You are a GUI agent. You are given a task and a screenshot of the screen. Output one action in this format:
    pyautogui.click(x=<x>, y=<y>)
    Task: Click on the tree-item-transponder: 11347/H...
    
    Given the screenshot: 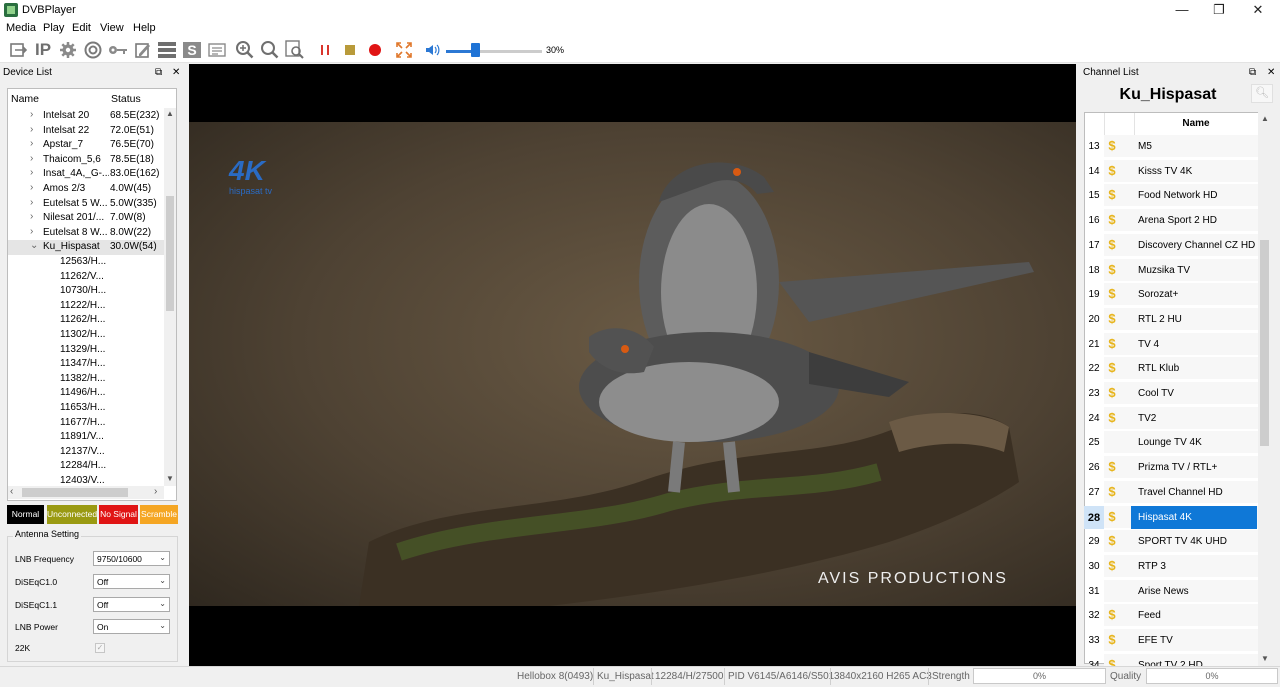 What is the action you would take?
    pyautogui.click(x=82, y=363)
    